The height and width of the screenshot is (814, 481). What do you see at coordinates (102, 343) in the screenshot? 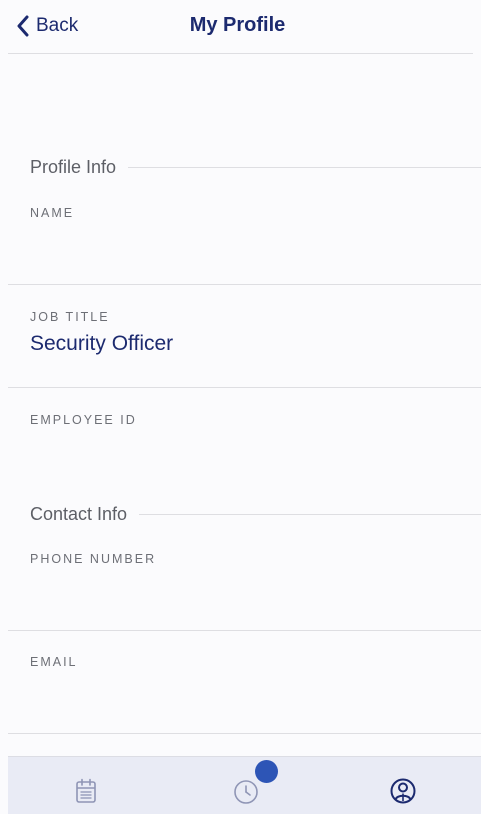
I see `job-title-value: Security Officer` at bounding box center [102, 343].